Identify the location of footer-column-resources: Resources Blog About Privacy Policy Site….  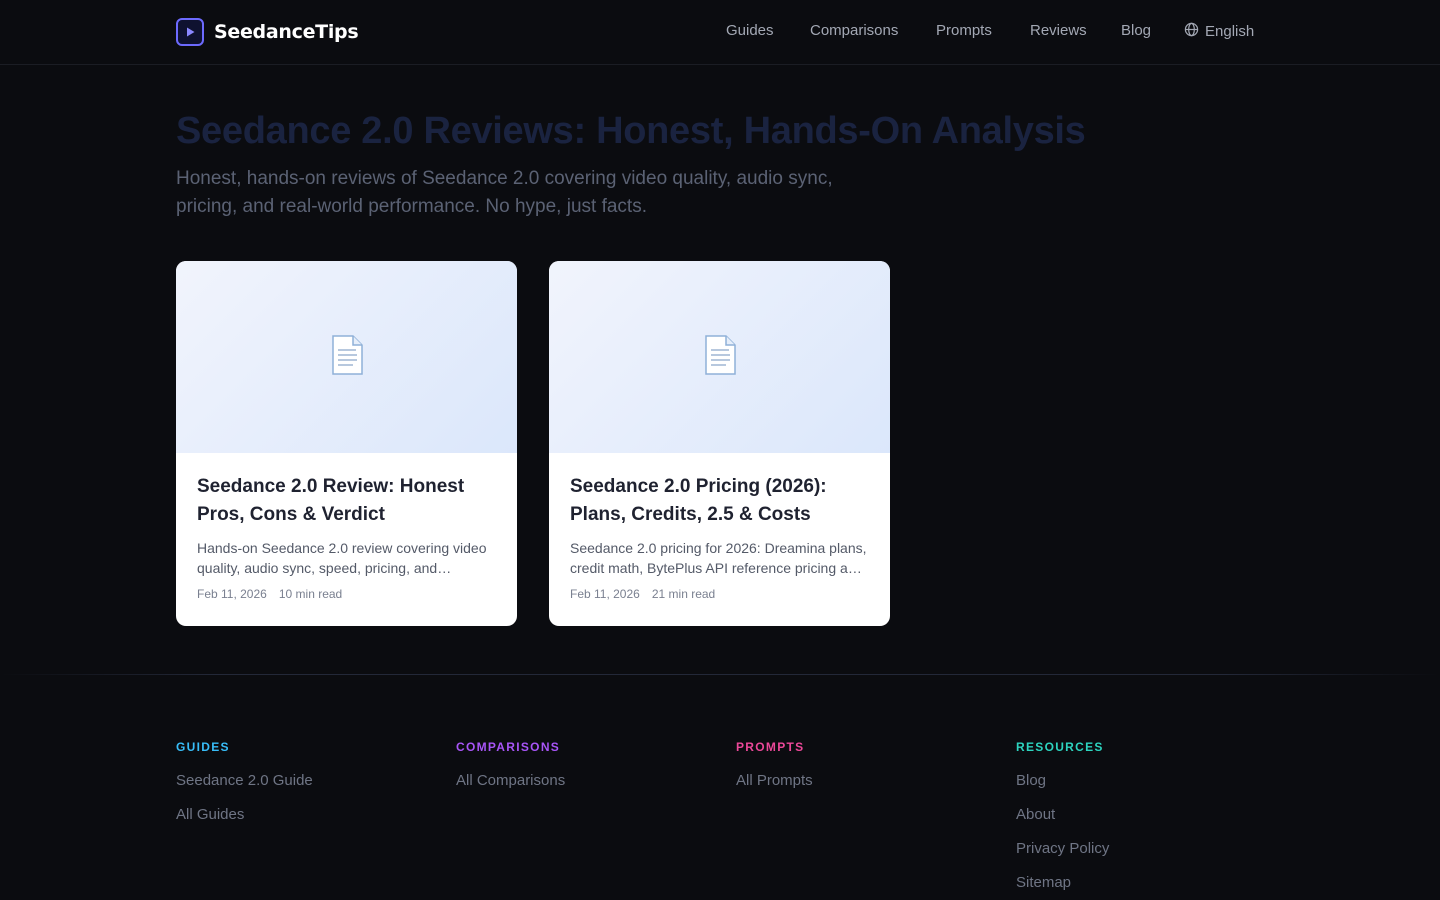
(1062, 820).